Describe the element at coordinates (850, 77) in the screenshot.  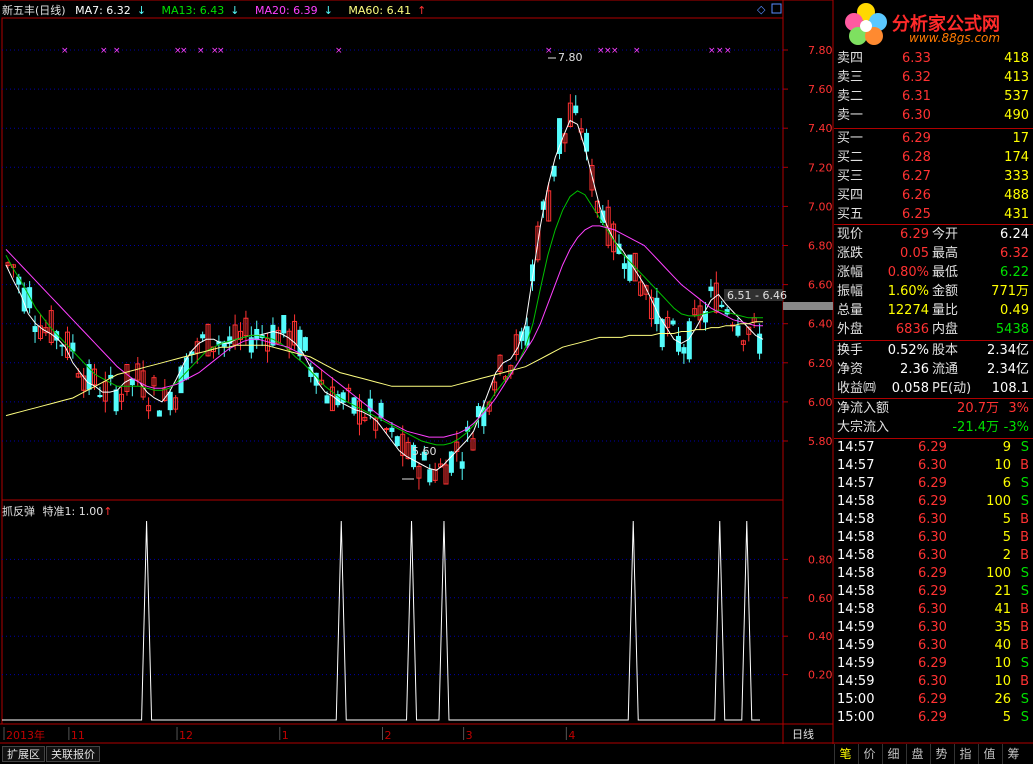
I see `ask-label: 卖三` at that location.